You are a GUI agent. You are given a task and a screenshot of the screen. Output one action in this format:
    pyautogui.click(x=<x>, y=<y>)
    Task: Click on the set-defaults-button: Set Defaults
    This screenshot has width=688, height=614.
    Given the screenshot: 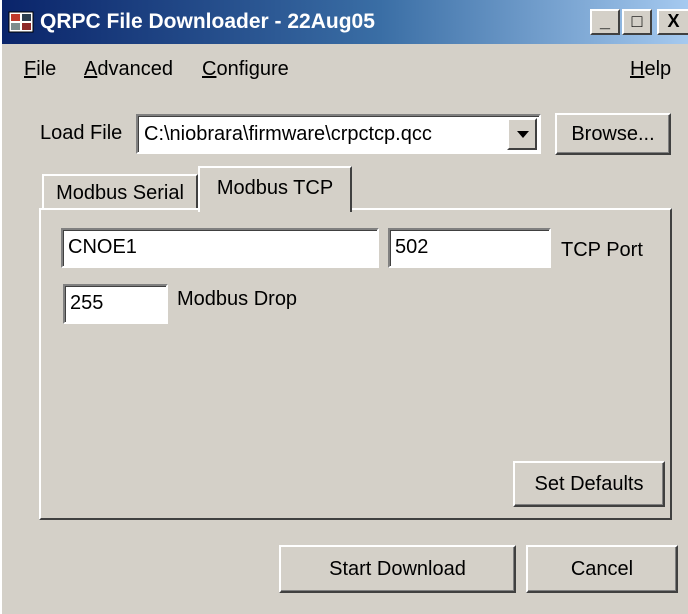 What is the action you would take?
    pyautogui.click(x=589, y=484)
    